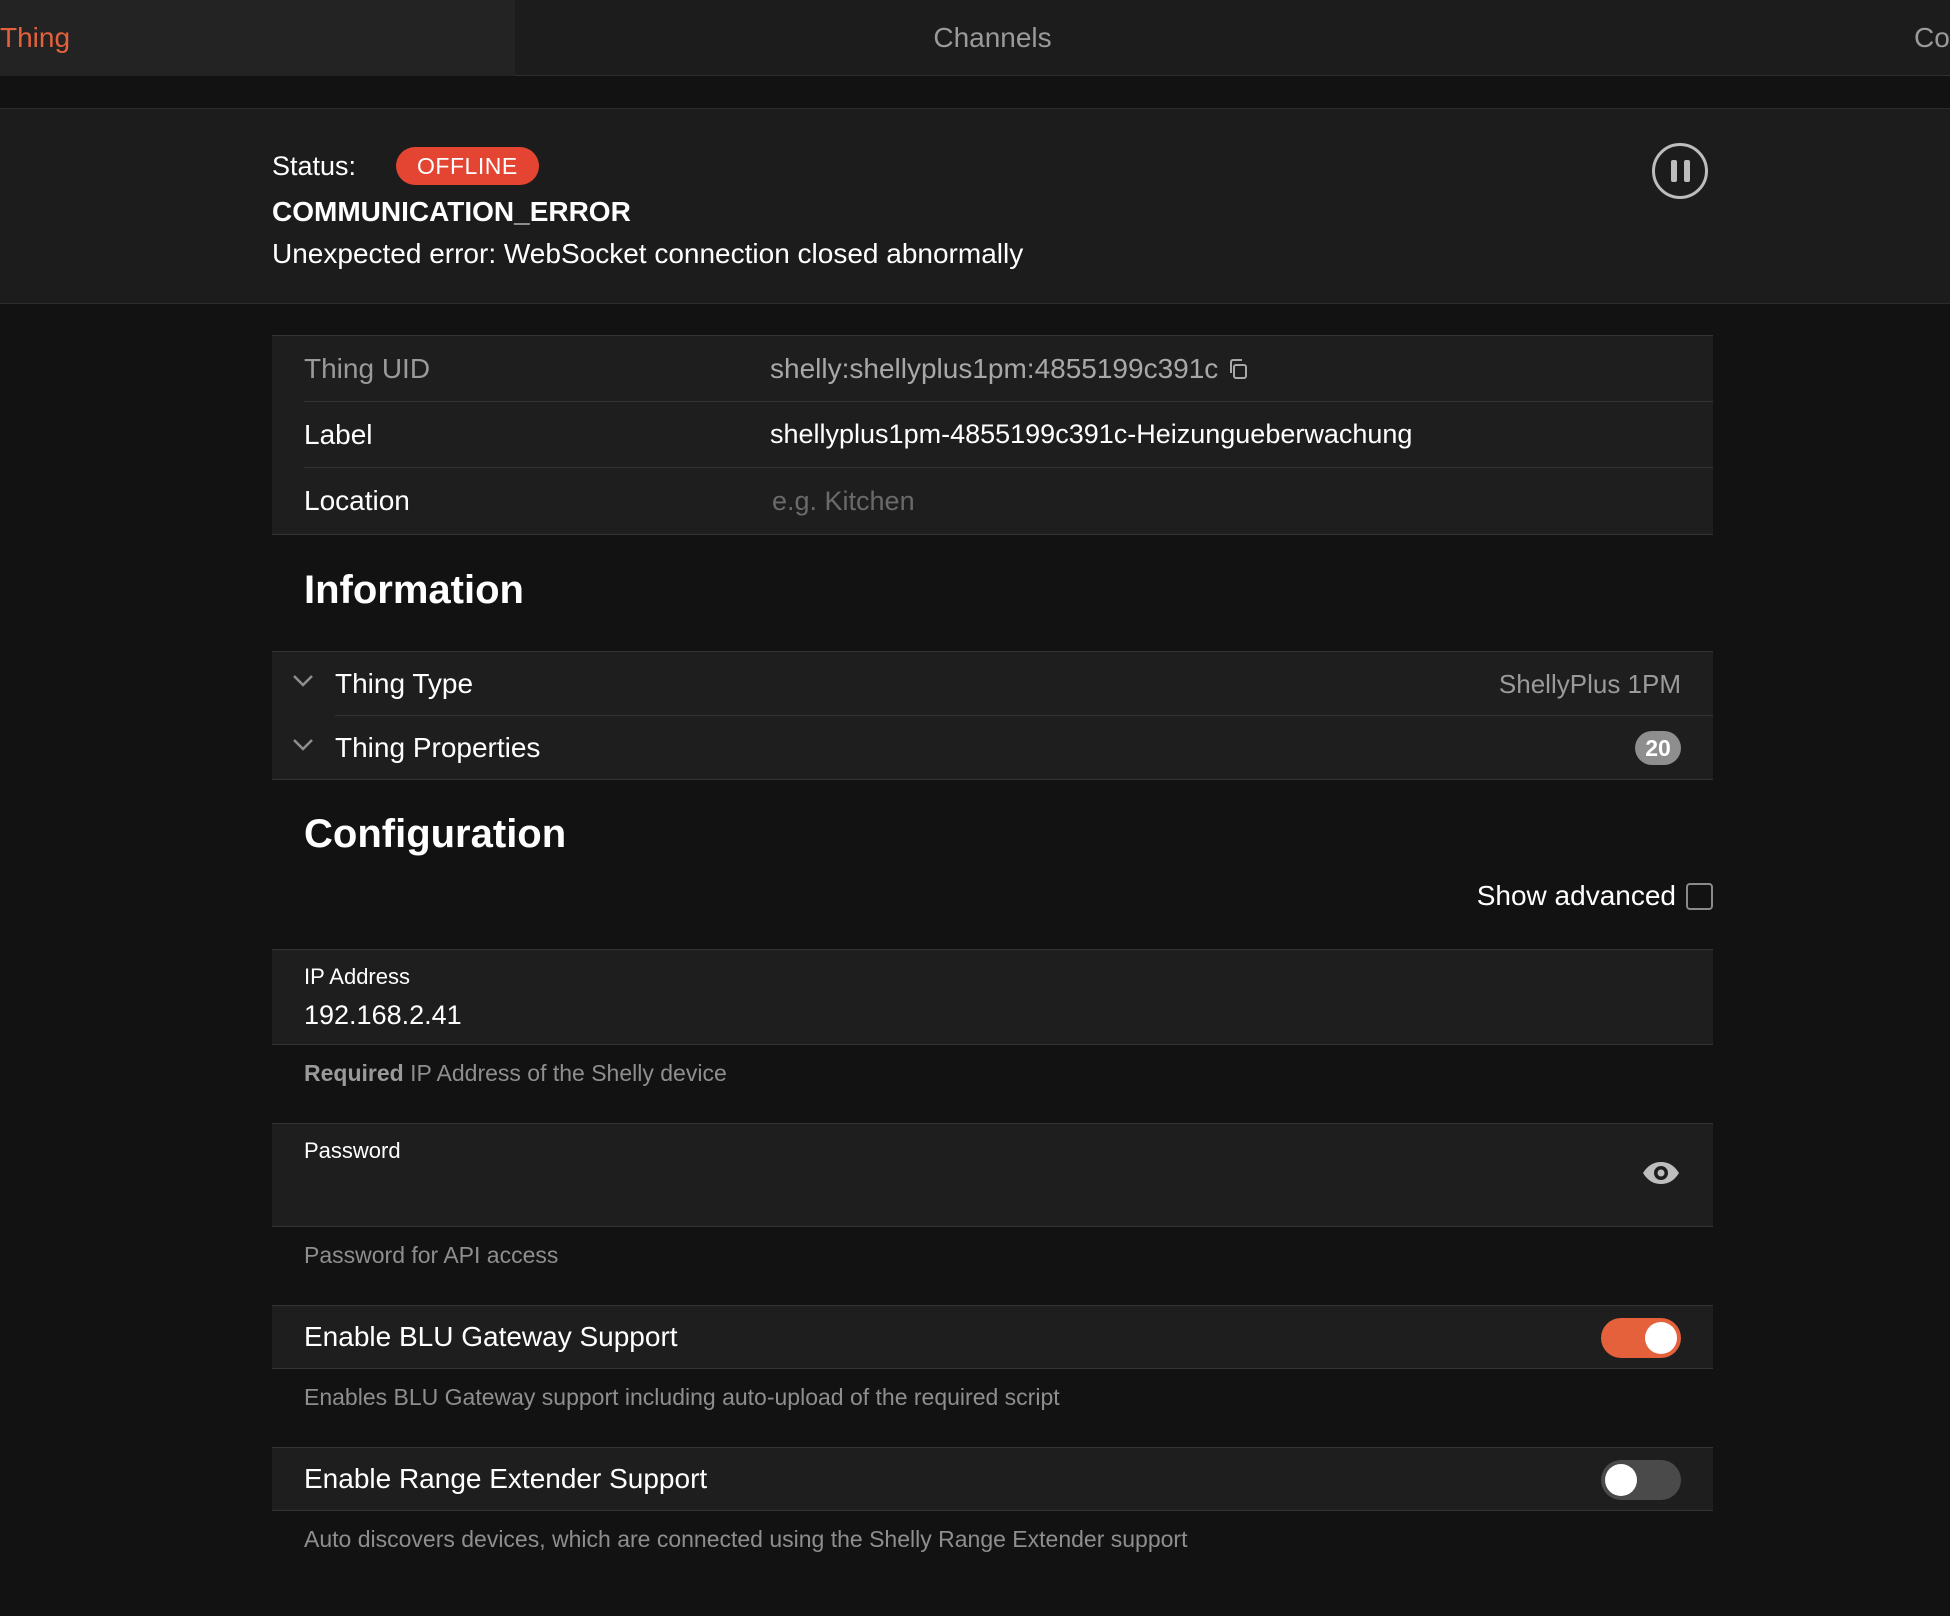  I want to click on thing-properties-label: Thing Properties, so click(438, 747).